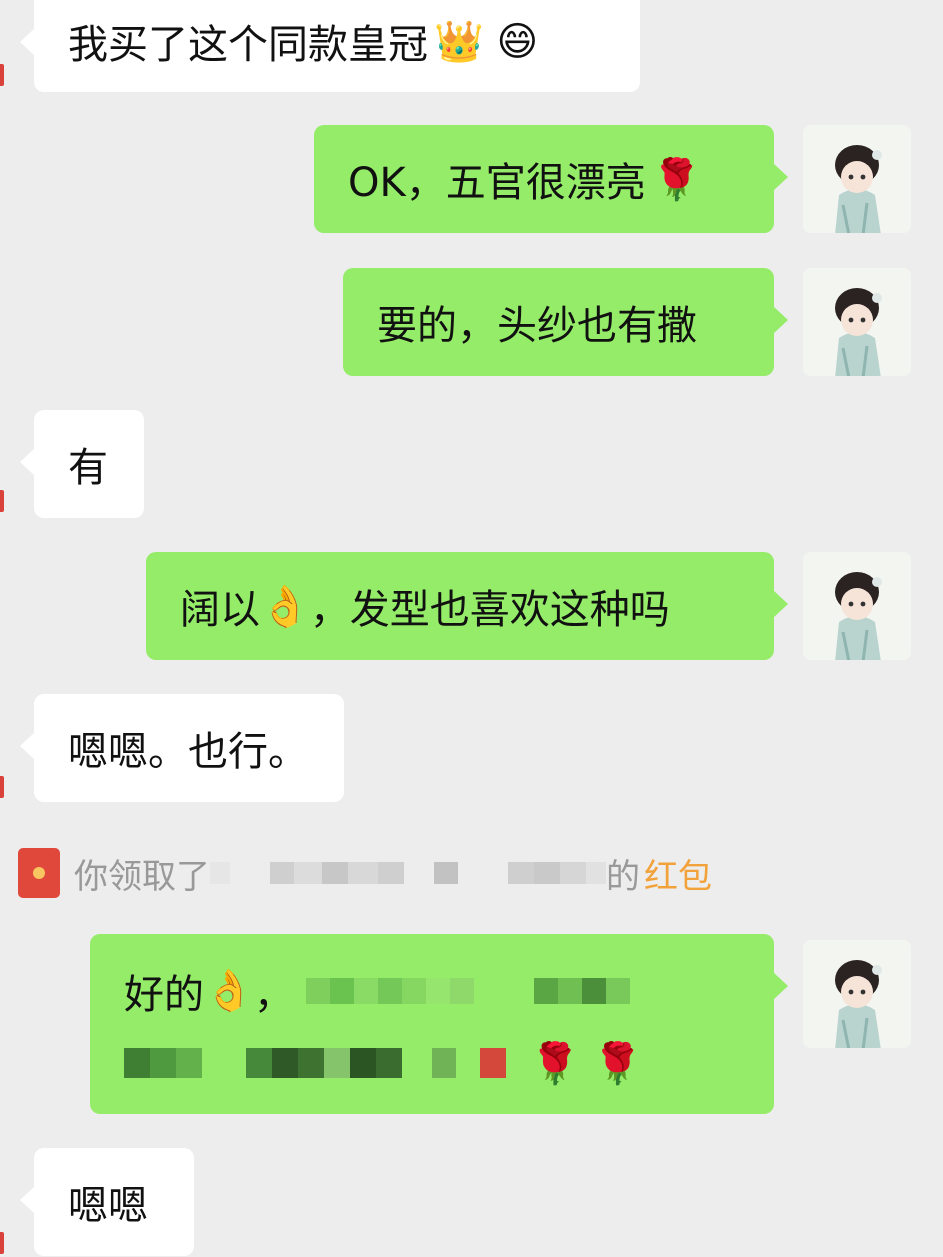 Image resolution: width=943 pixels, height=1257 pixels. What do you see at coordinates (586, 1063) in the screenshot?
I see `rose-emoji-icon: 🌹 🌹` at bounding box center [586, 1063].